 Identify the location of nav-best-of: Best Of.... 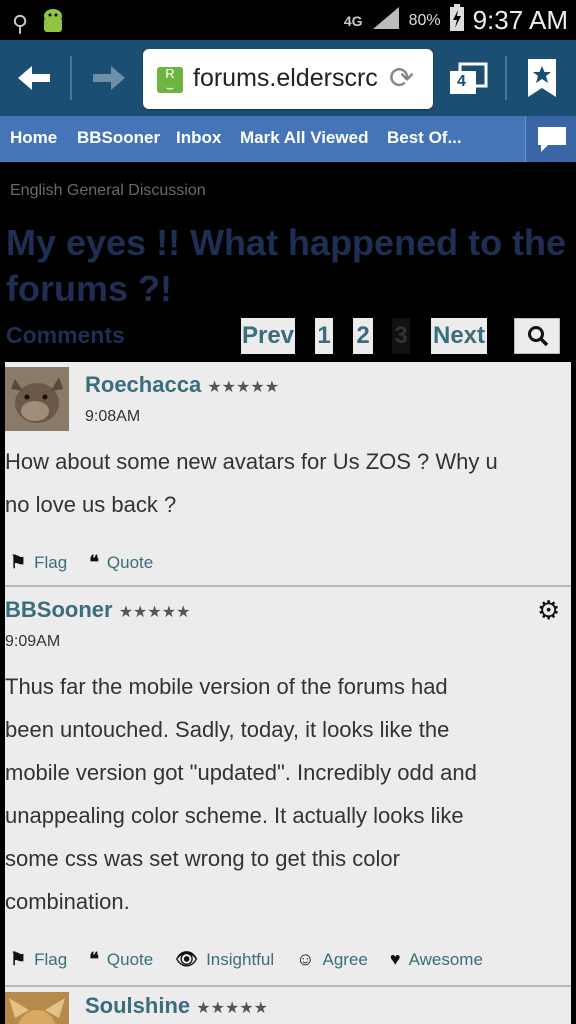
(424, 138).